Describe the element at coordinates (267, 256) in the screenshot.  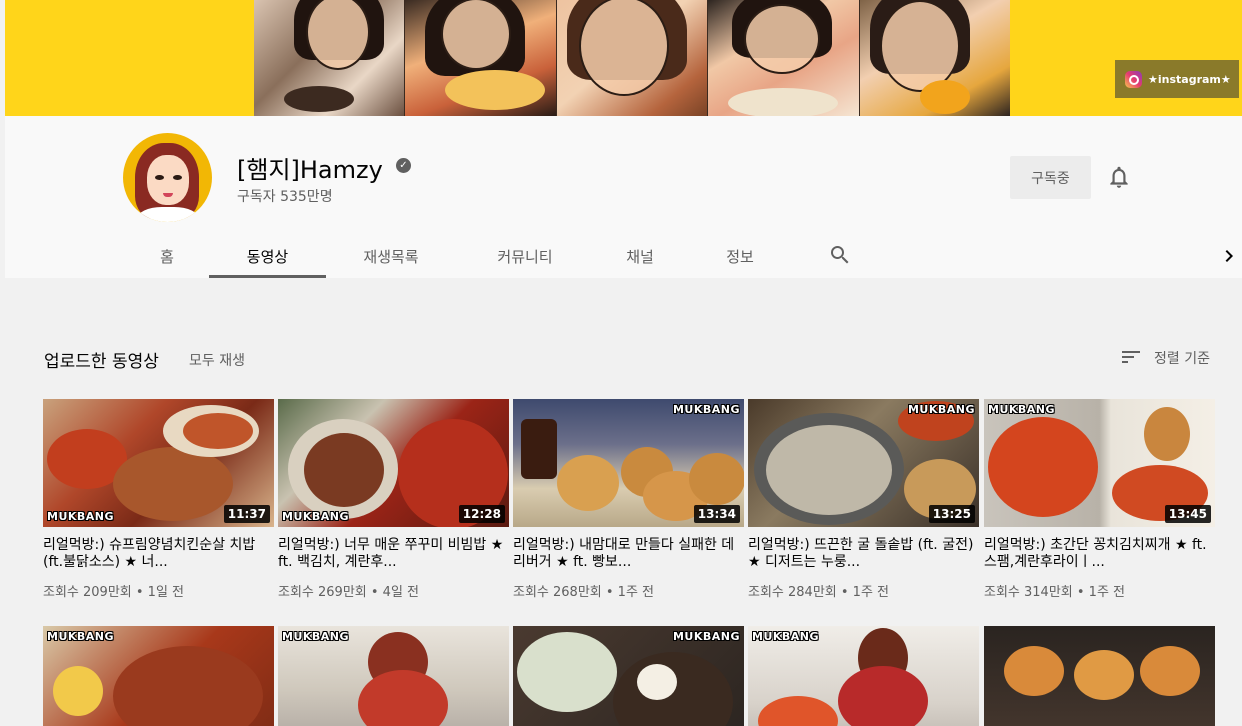
I see `tab-videos: 동영상` at that location.